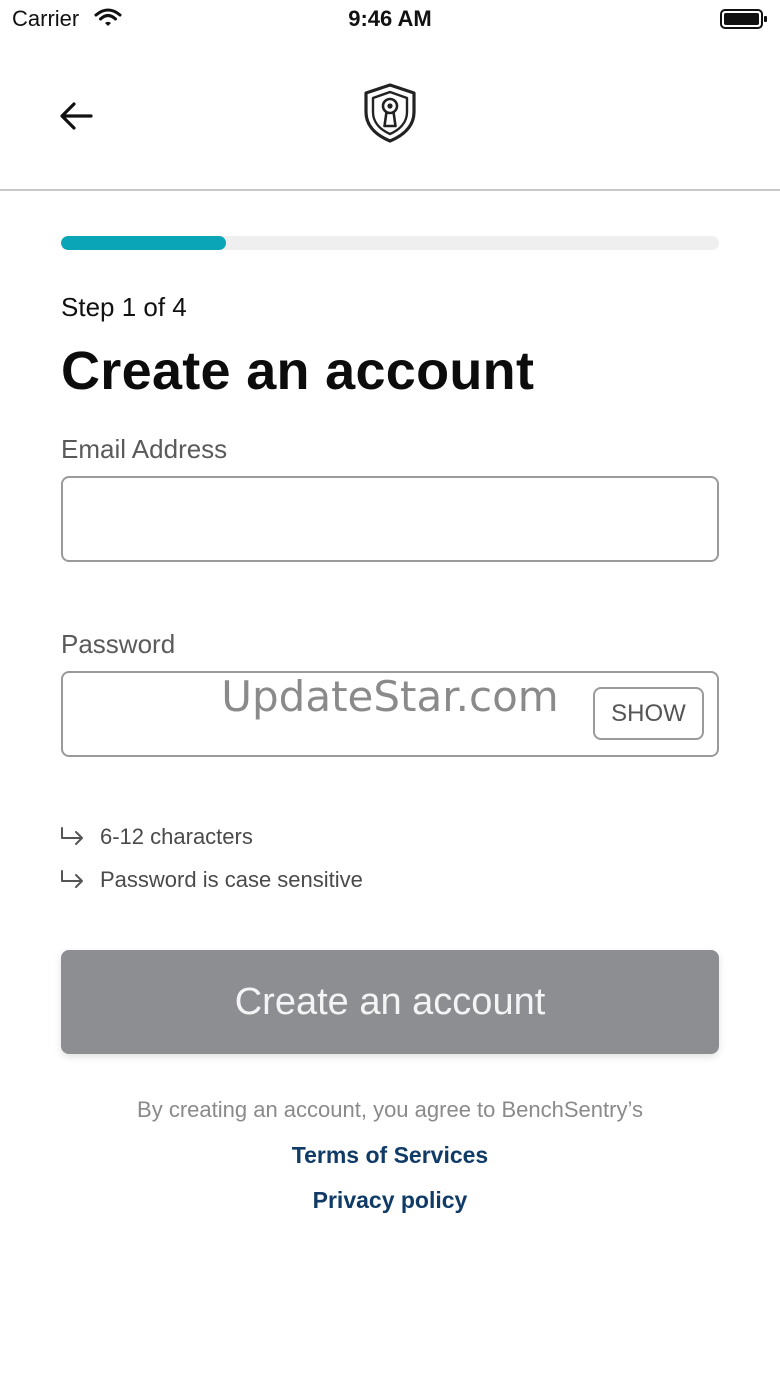  I want to click on password-label: Password, so click(118, 644).